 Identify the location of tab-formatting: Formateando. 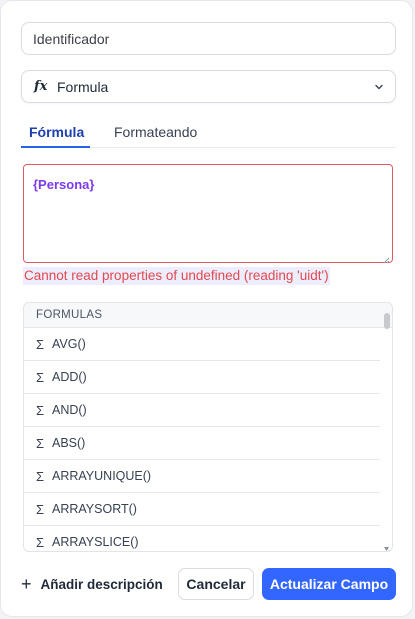
(155, 134).